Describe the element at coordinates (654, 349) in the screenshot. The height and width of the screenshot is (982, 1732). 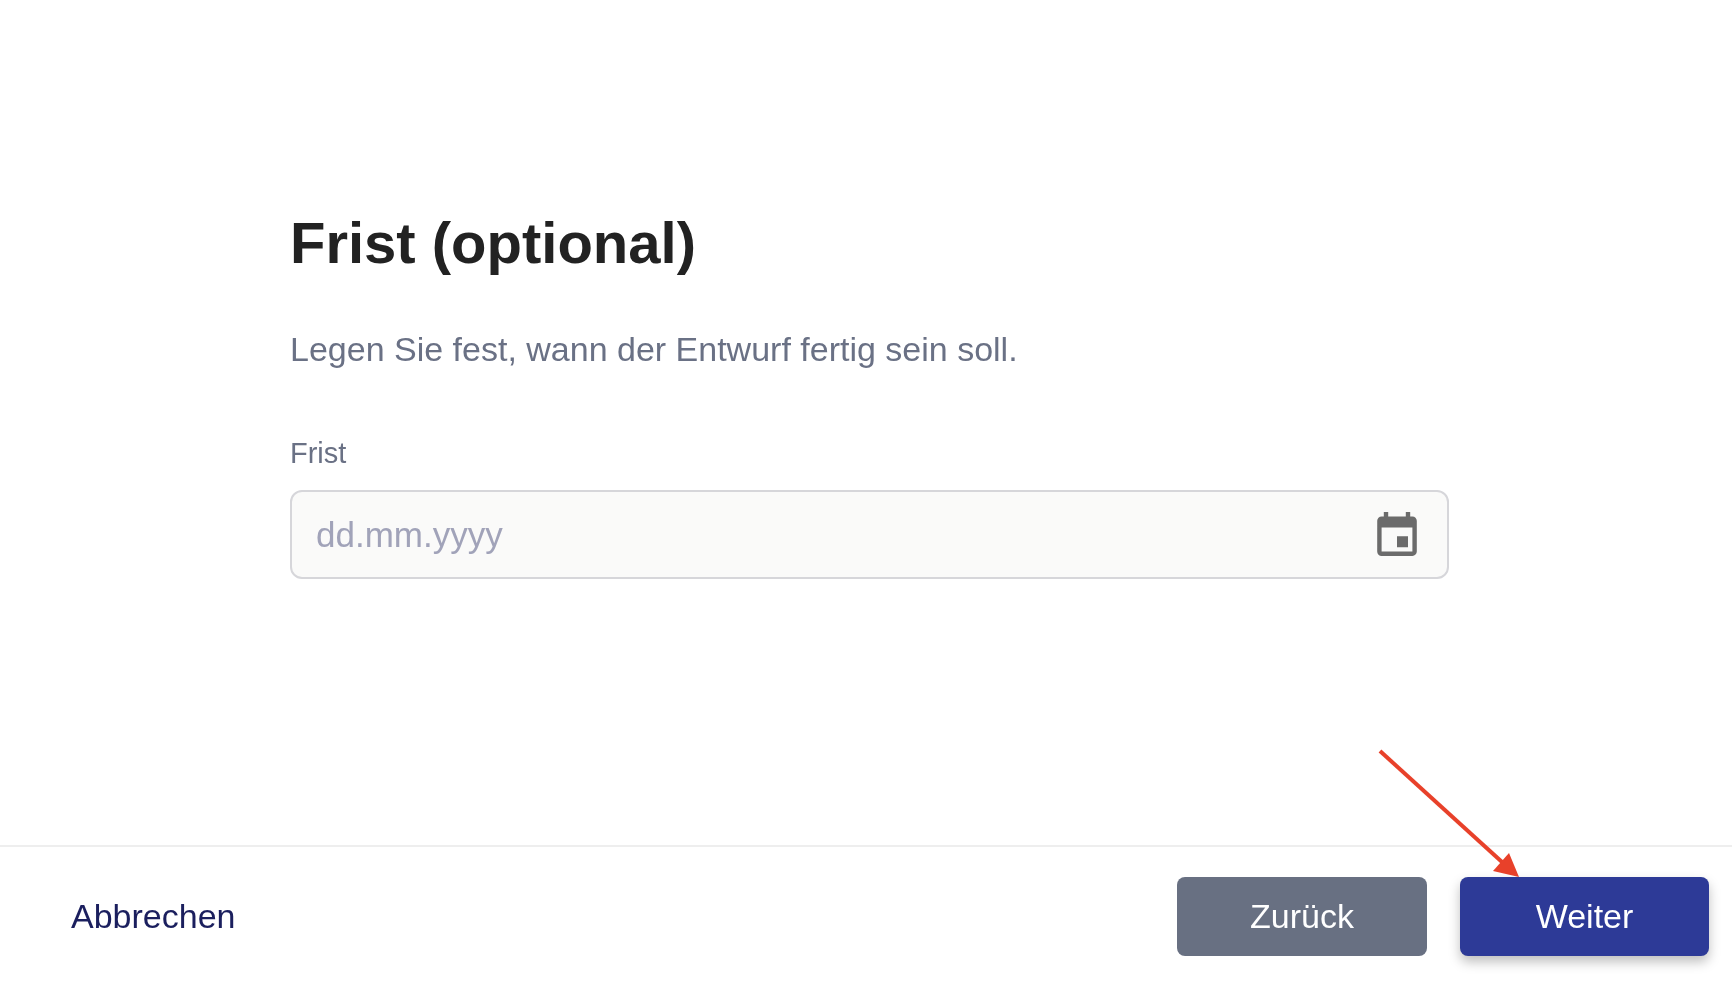
I see `description-text: Legen Sie fest, wann der Entwurf fertig sein soll.` at that location.